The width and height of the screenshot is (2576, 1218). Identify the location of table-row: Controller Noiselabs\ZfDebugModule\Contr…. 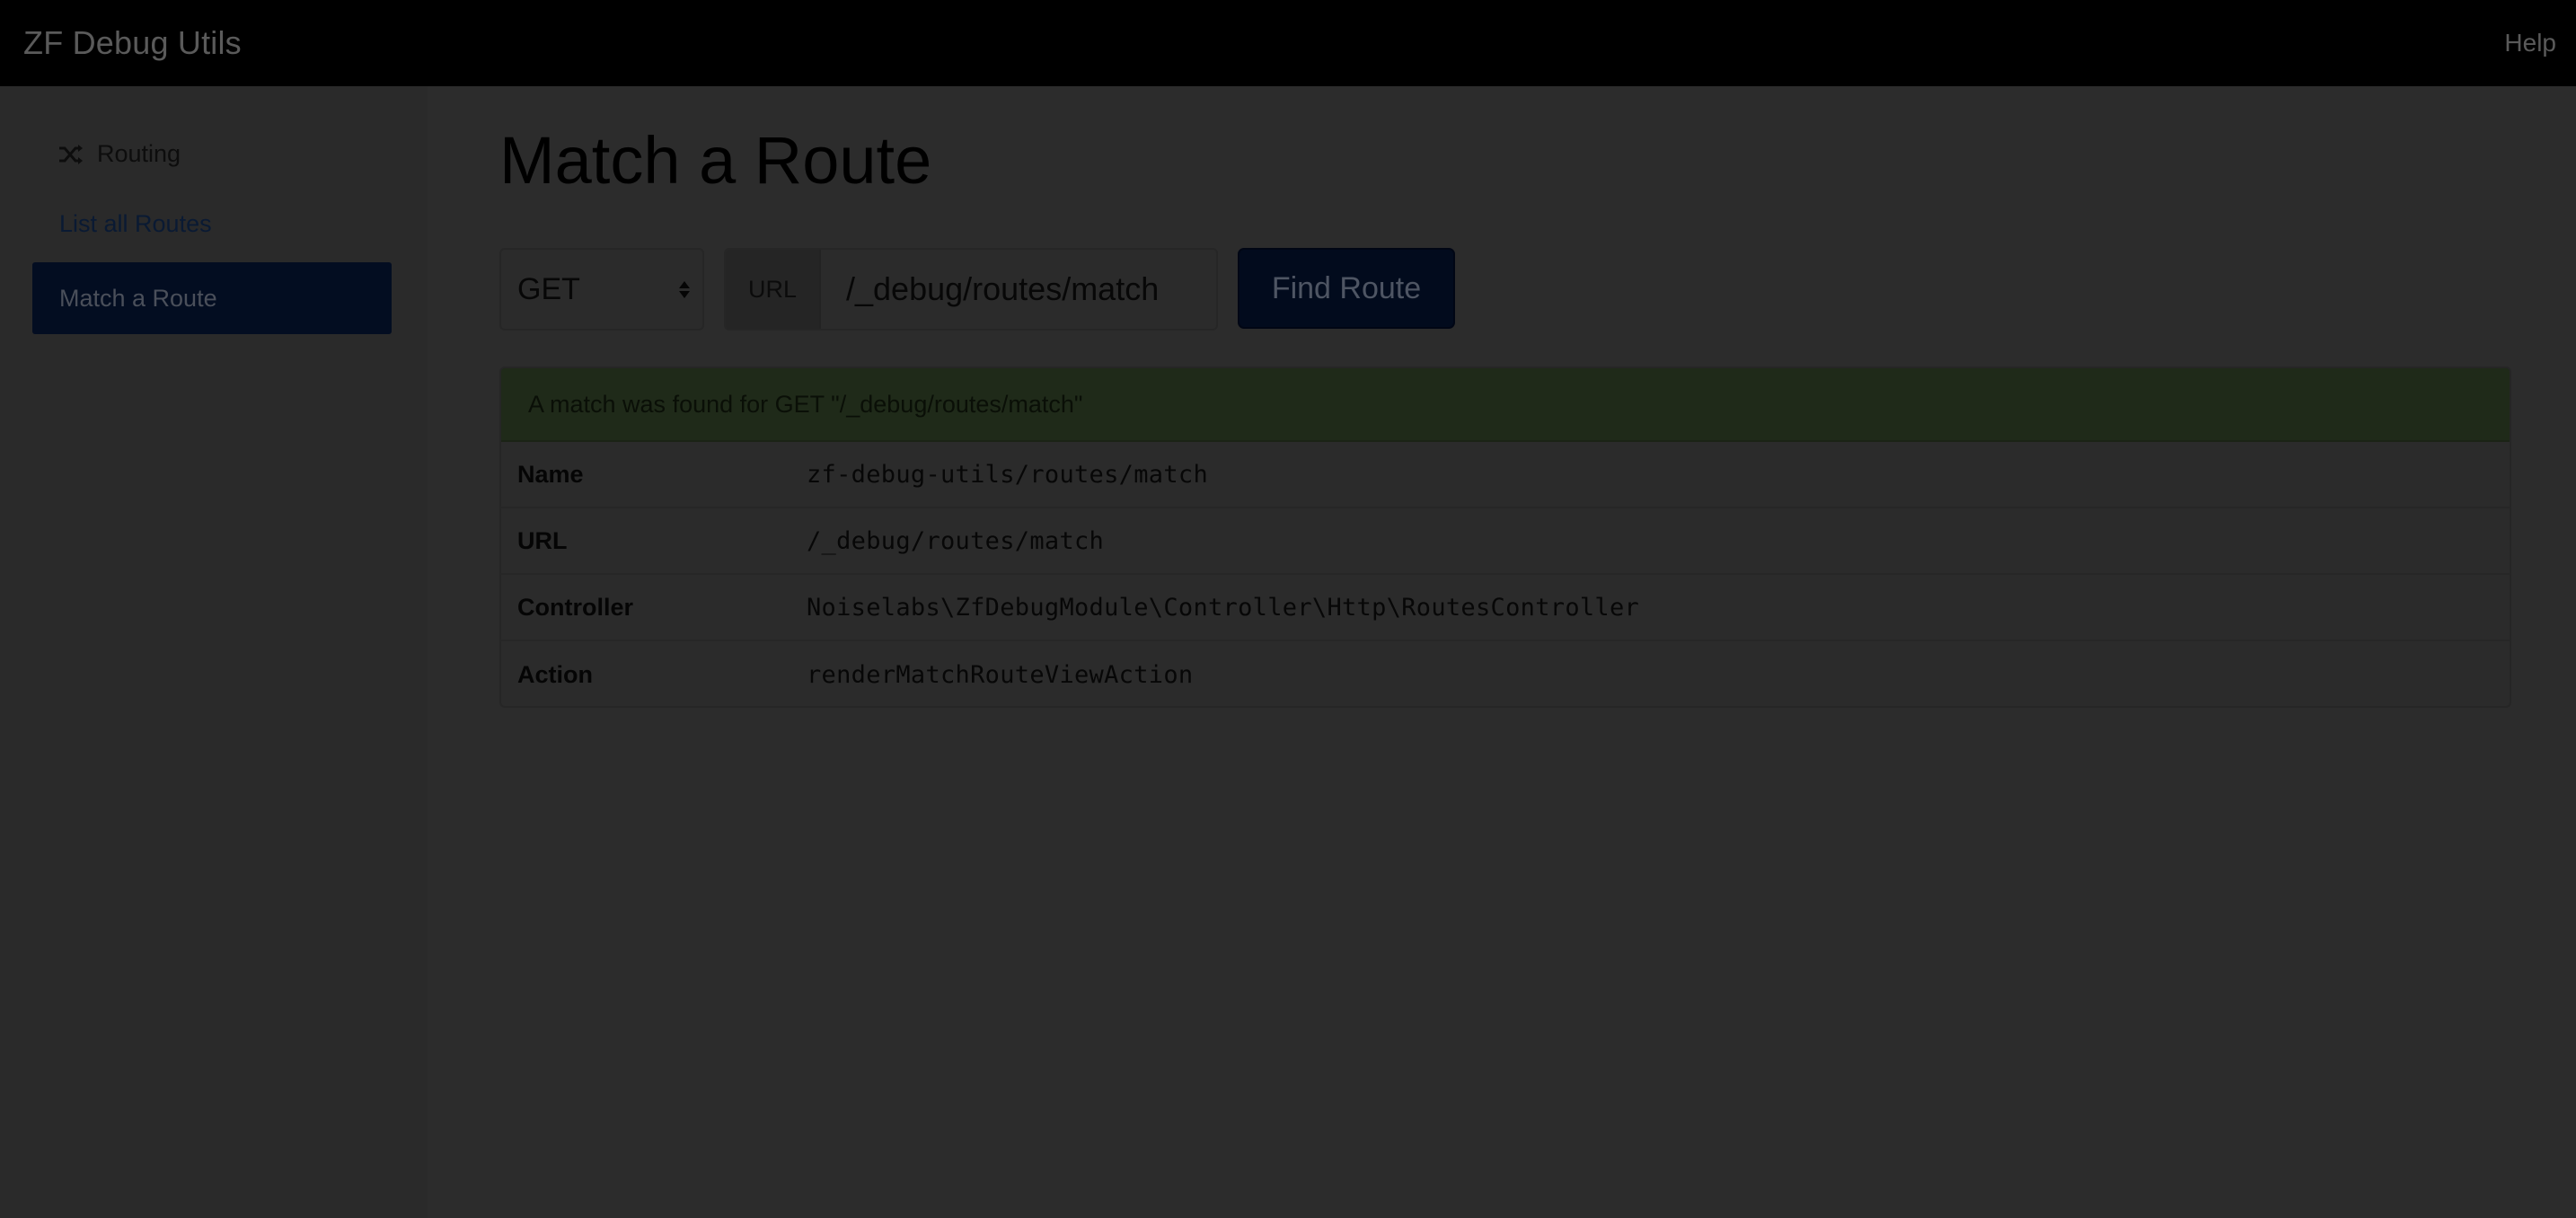
(1505, 608).